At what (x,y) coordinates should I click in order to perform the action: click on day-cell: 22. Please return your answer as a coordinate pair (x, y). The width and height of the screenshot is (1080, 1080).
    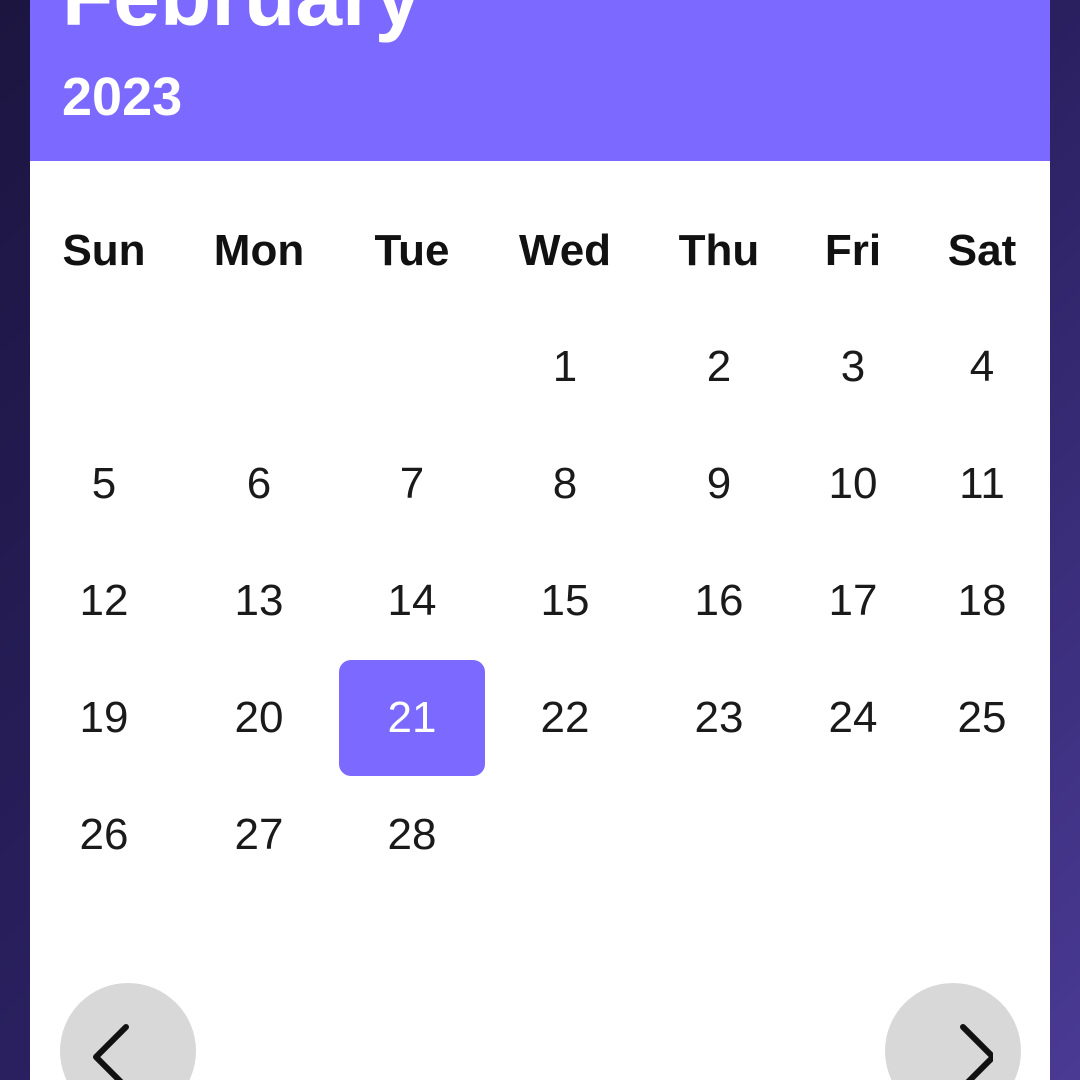
    Looking at the image, I should click on (565, 718).